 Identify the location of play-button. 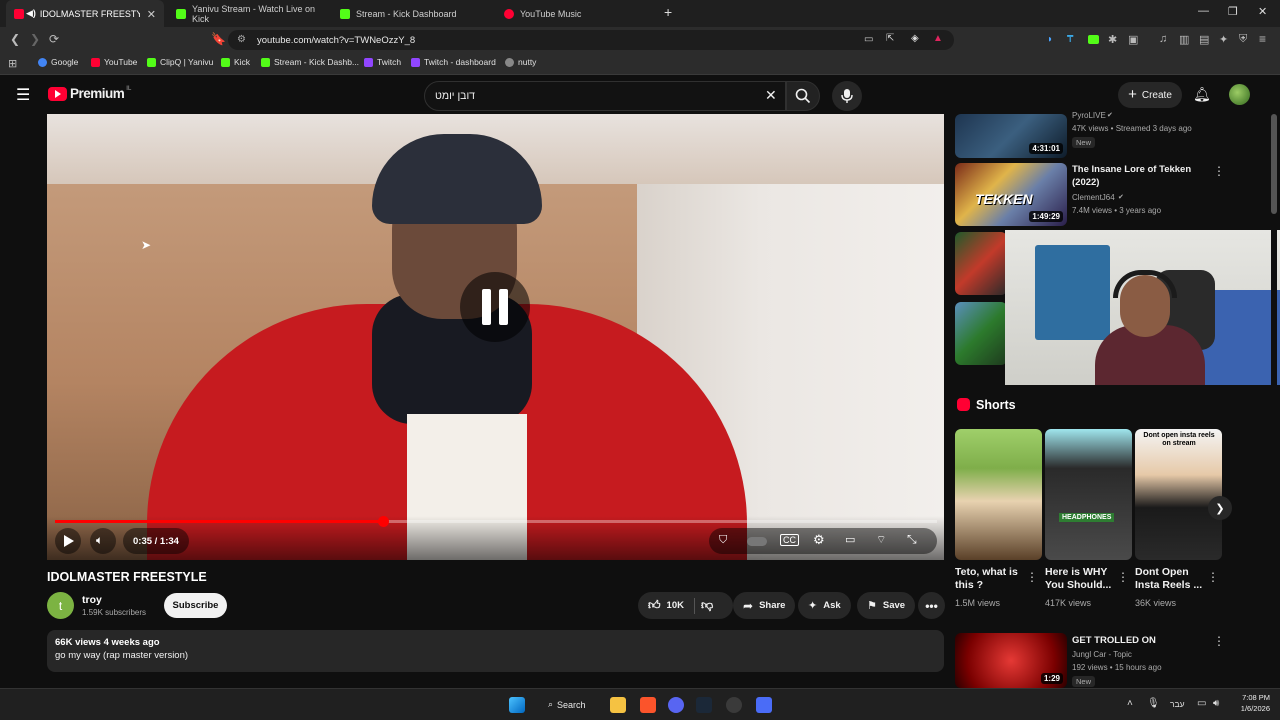
(68, 541).